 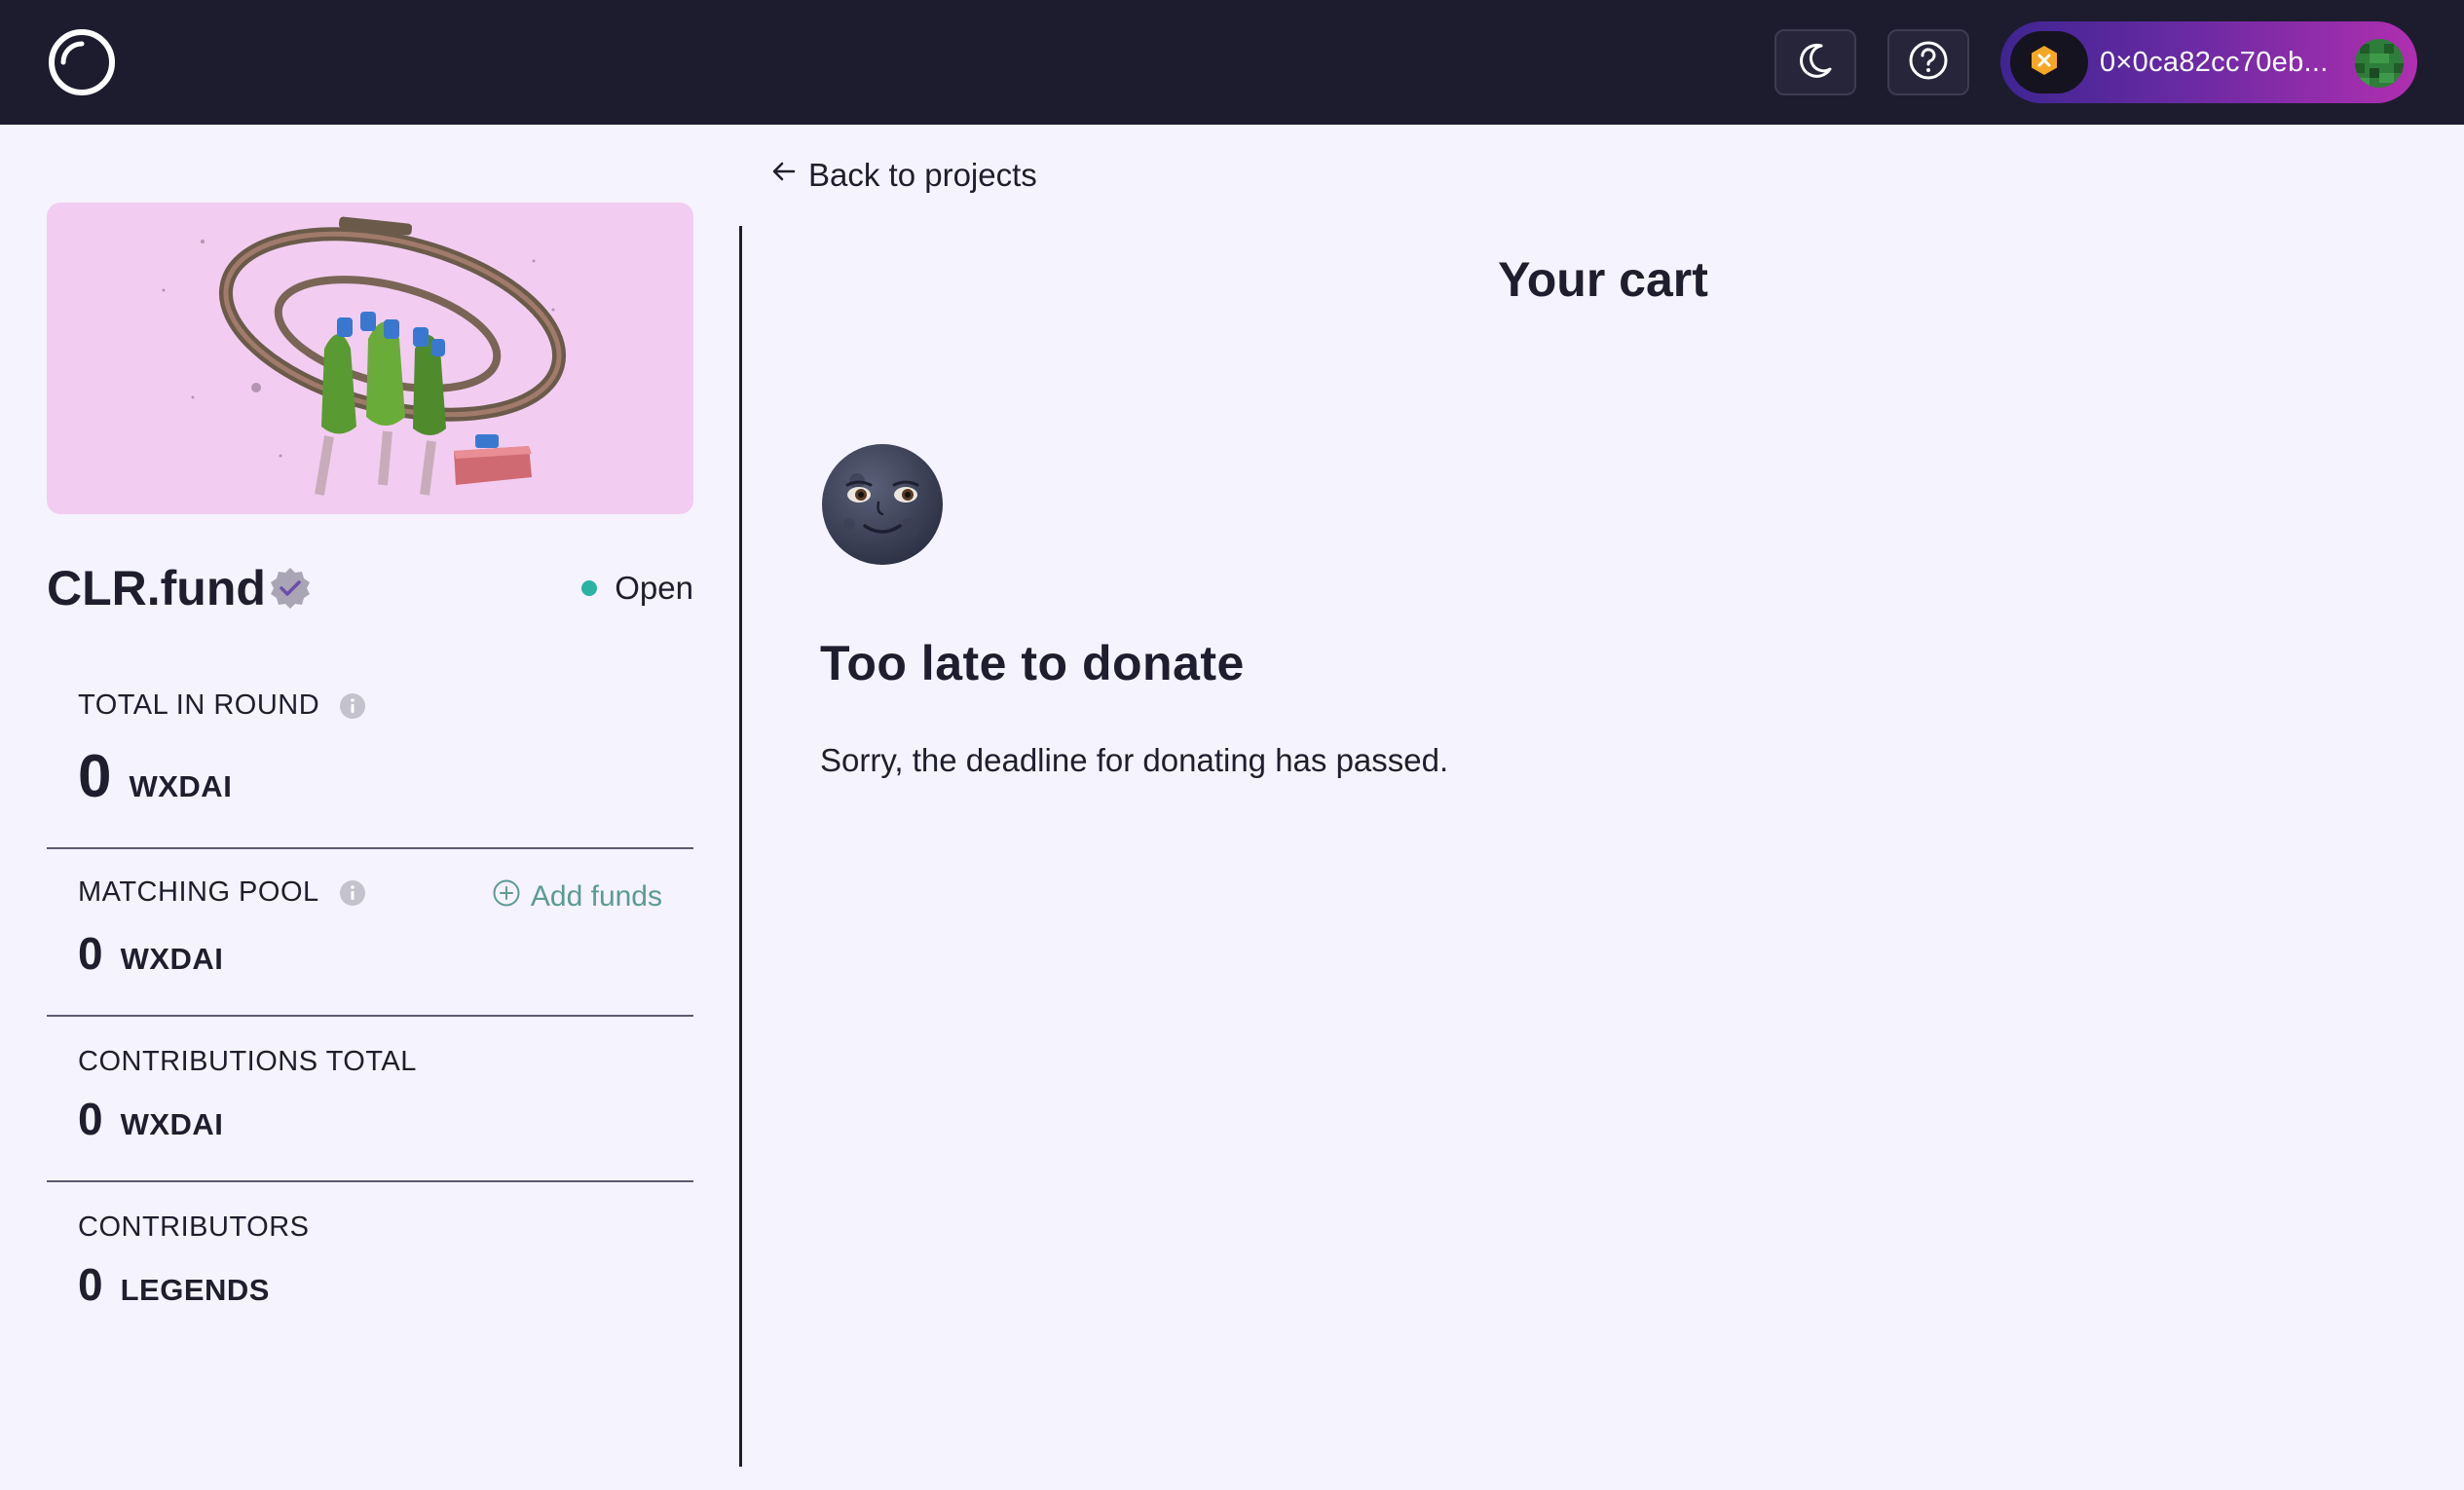 What do you see at coordinates (788, 175) in the screenshot?
I see `arrow-left-icon` at bounding box center [788, 175].